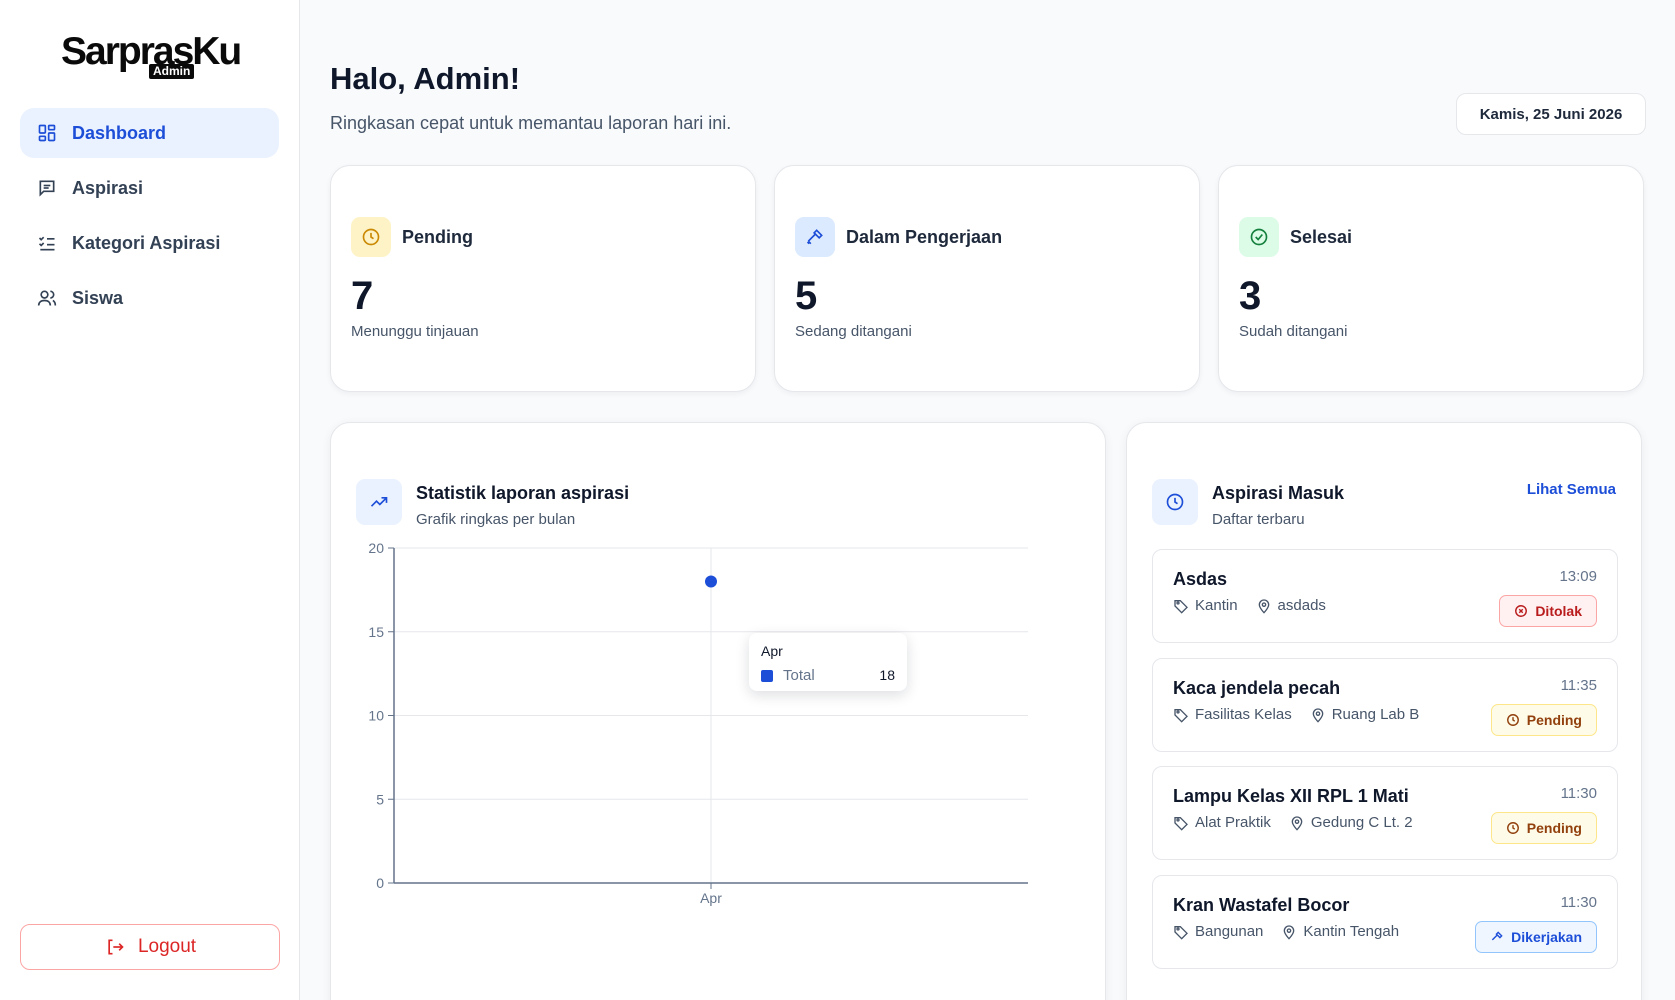 The height and width of the screenshot is (1000, 1675). Describe the element at coordinates (1571, 489) in the screenshot. I see `see-all-link: Lihat Semua` at that location.